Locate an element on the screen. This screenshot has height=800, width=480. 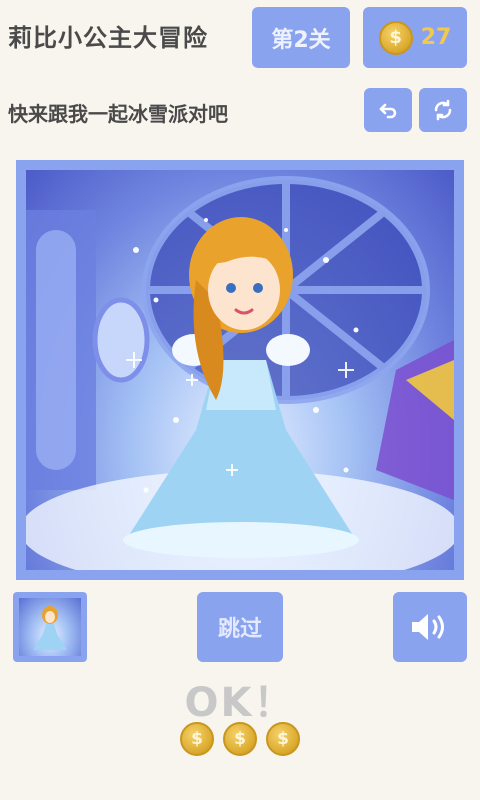
reward-coins: $ $ $ is located at coordinates (240, 739).